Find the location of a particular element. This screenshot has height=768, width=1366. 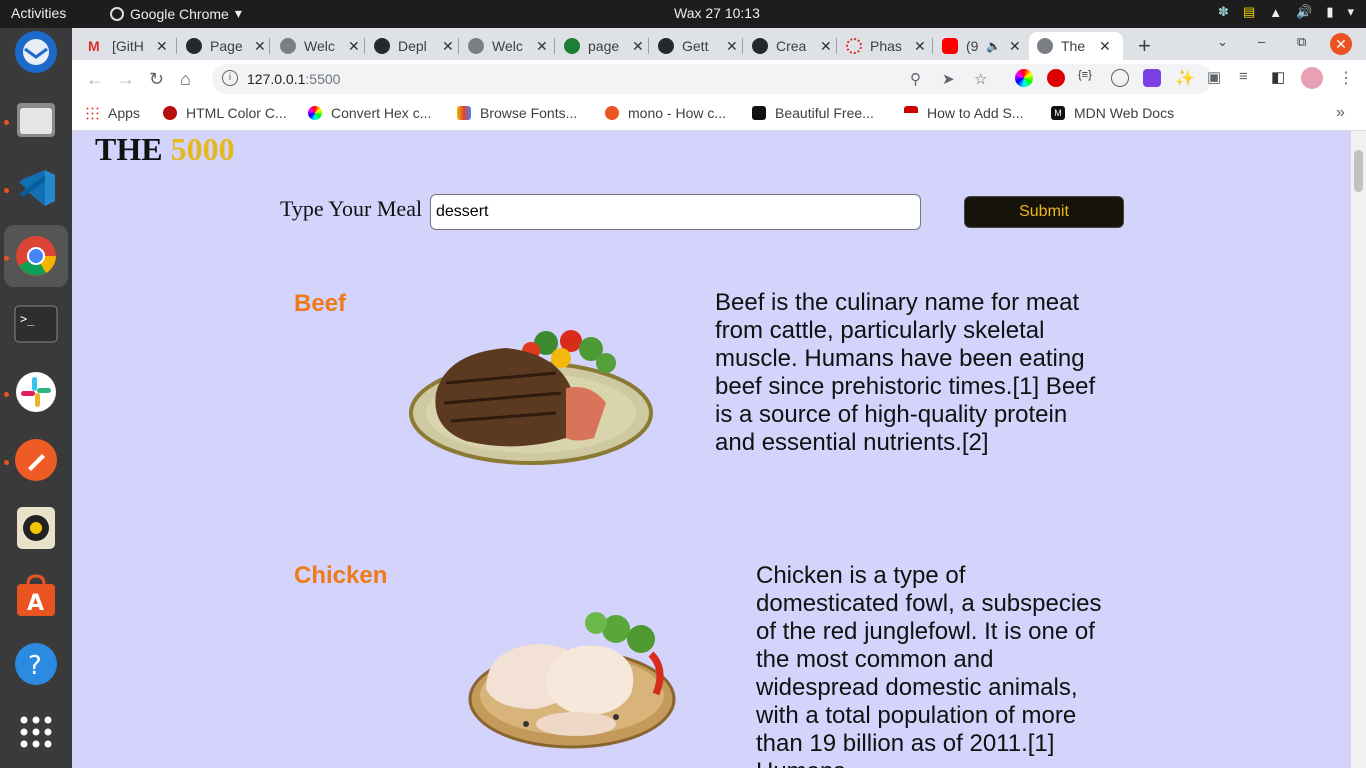

tab: Gett ✕ is located at coordinates (694, 46).